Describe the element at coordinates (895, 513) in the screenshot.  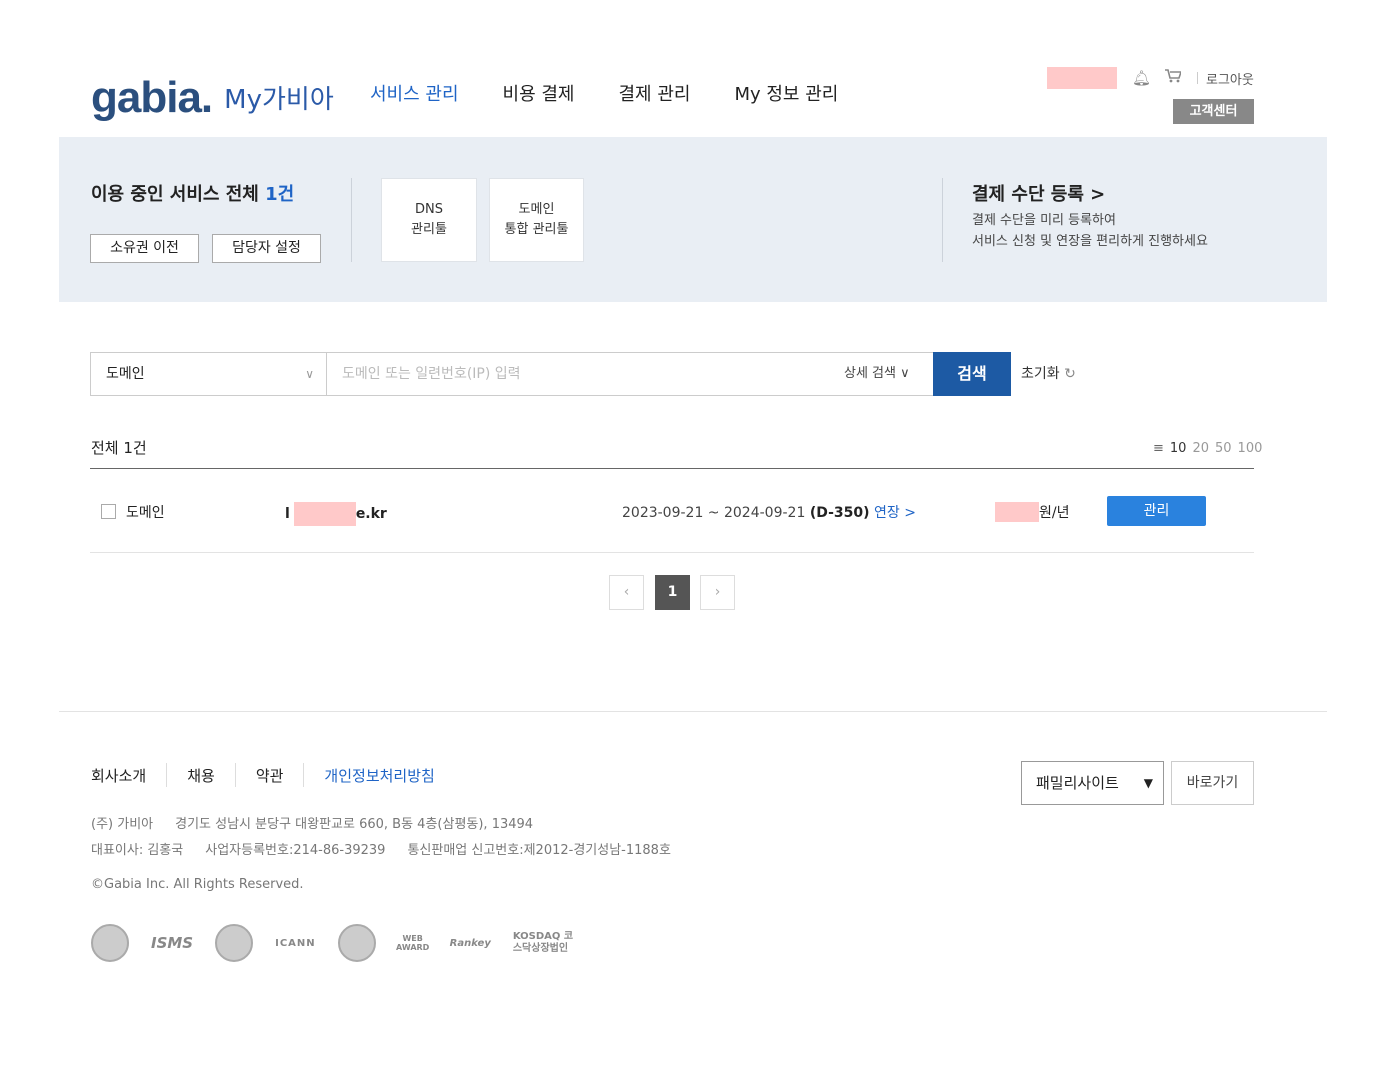
I see `extend-link: 연장 >` at that location.